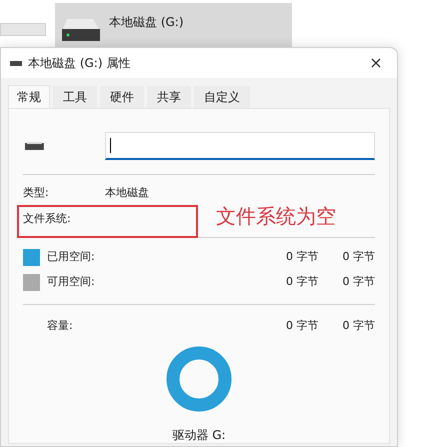 The image size is (429, 447). What do you see at coordinates (358, 326) in the screenshot?
I see `capacity-size: 0 字节` at bounding box center [358, 326].